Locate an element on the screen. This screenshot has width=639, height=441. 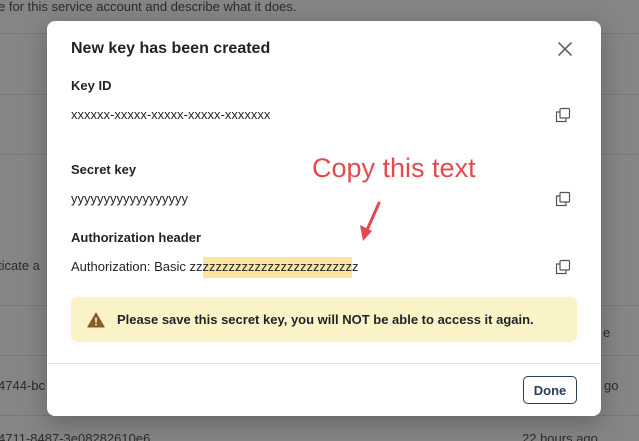
warning-triangle-icon is located at coordinates (96, 320).